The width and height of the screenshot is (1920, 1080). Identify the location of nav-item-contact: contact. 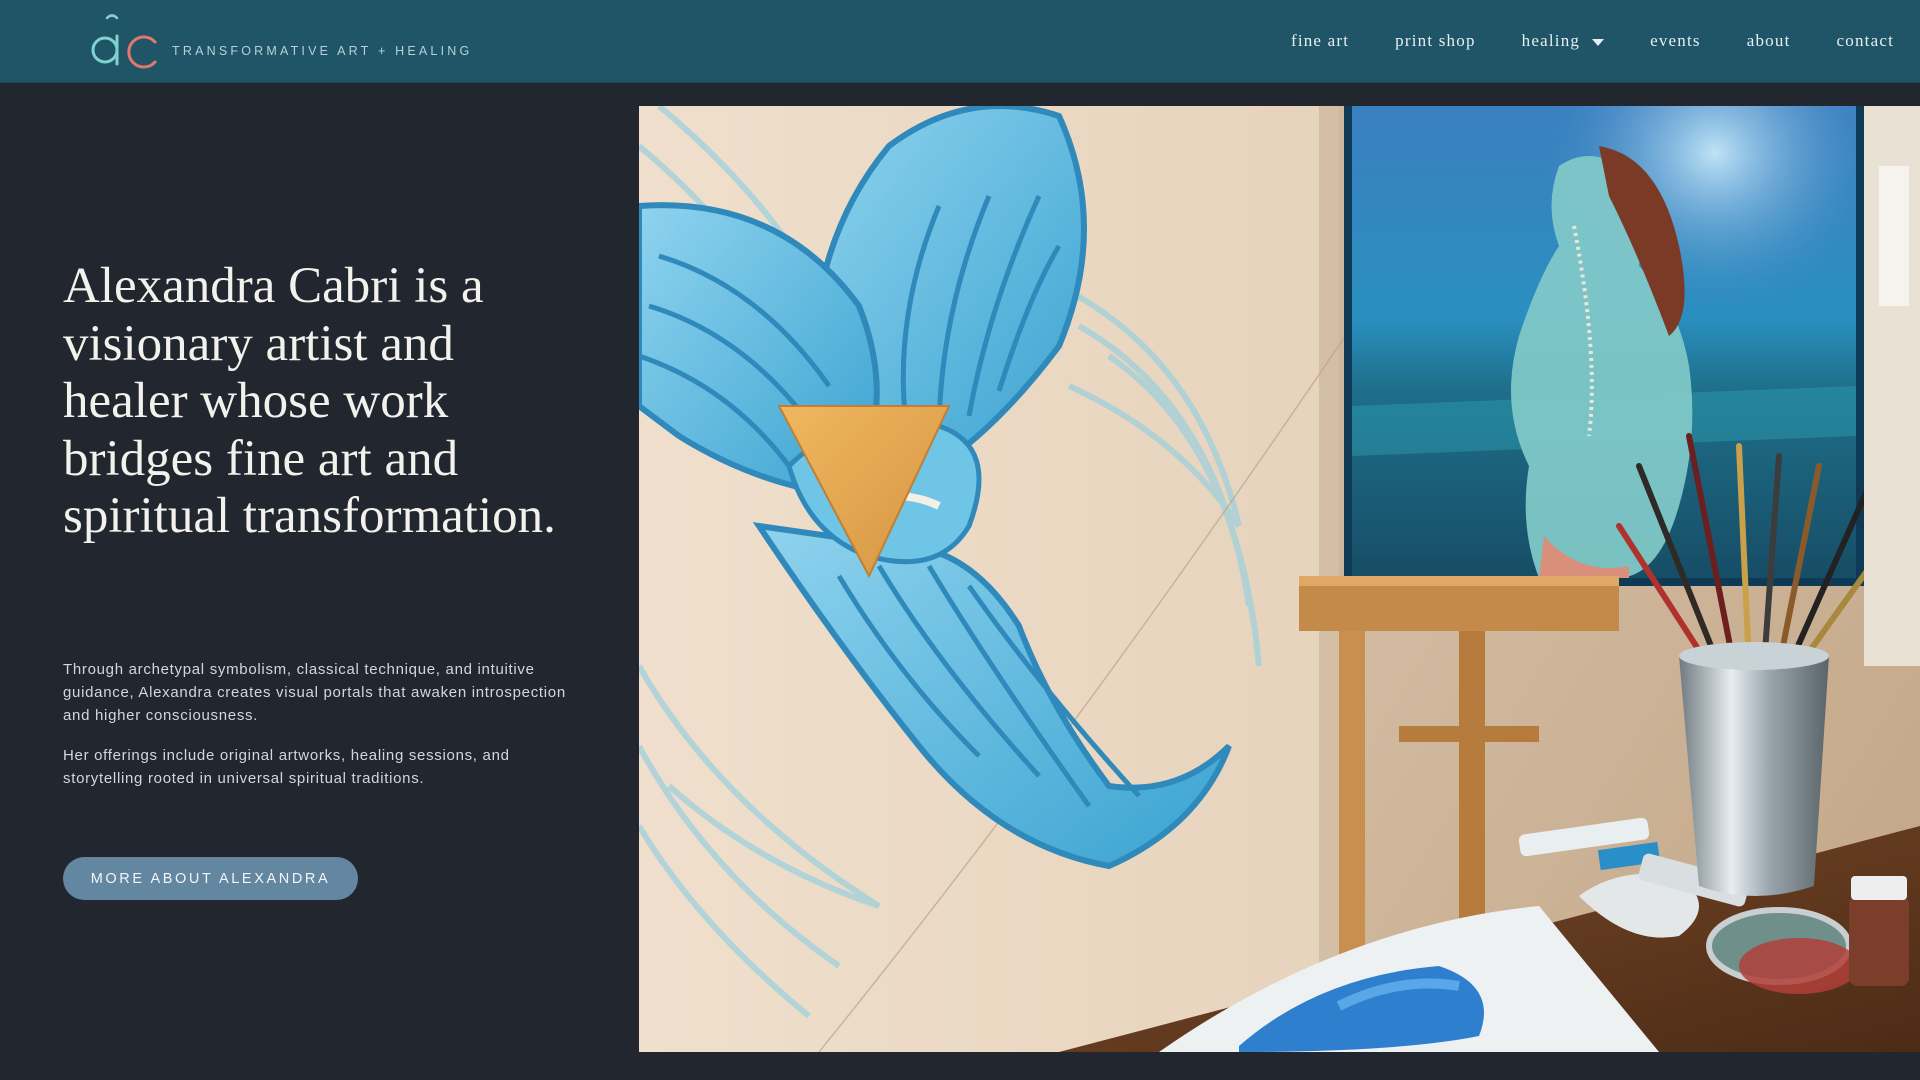
(1865, 41).